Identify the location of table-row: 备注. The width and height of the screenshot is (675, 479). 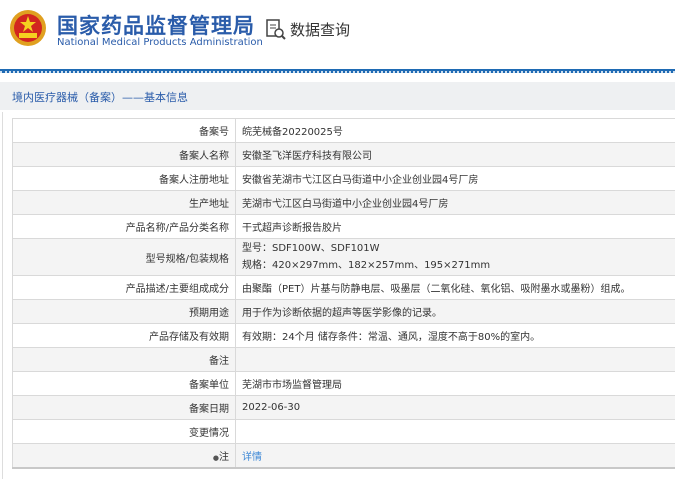
(343, 359).